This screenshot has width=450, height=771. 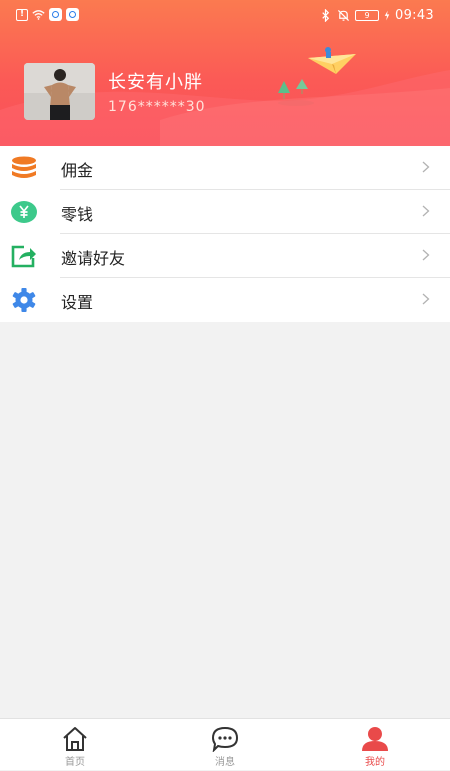 I want to click on battery-level: 9, so click(x=367, y=15).